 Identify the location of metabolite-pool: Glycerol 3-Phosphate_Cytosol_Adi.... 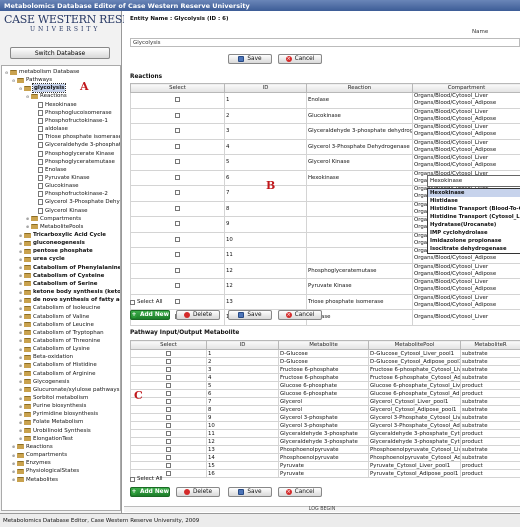
(414, 425).